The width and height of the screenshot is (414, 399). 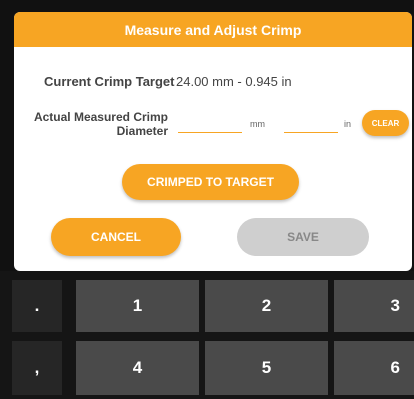 What do you see at coordinates (234, 81) in the screenshot?
I see `current-crimp-target-value: 24.00 mm - 0.945 in` at bounding box center [234, 81].